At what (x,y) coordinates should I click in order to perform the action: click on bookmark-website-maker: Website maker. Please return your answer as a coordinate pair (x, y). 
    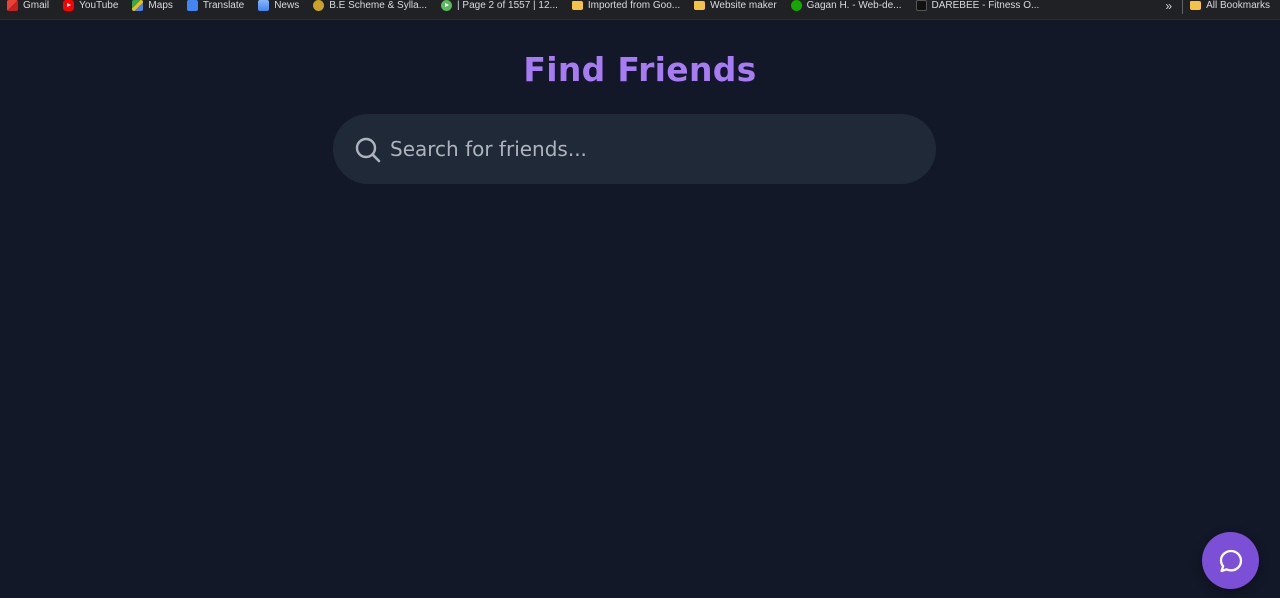
    Looking at the image, I should click on (735, 7).